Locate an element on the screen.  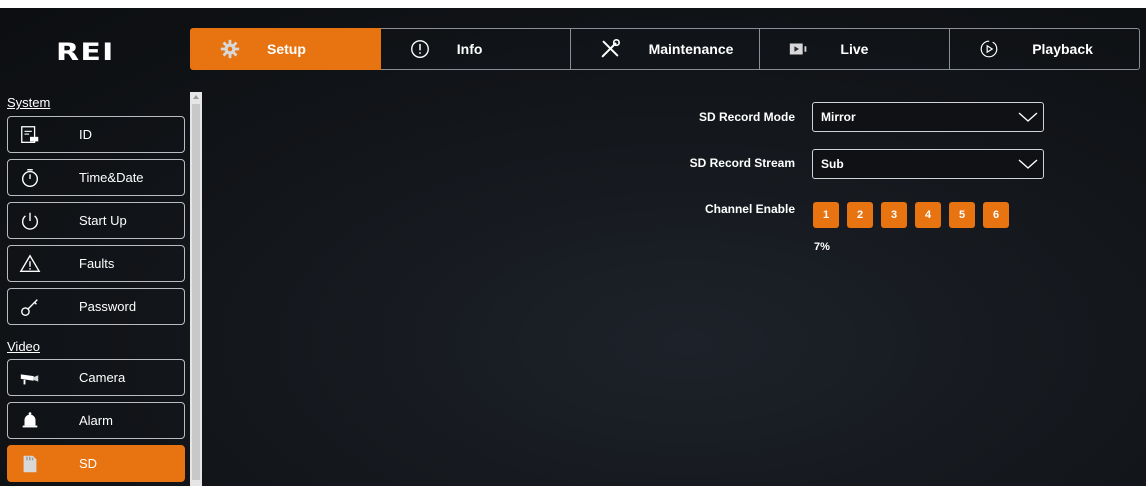
sidebar-scrollbar is located at coordinates (196, 289).